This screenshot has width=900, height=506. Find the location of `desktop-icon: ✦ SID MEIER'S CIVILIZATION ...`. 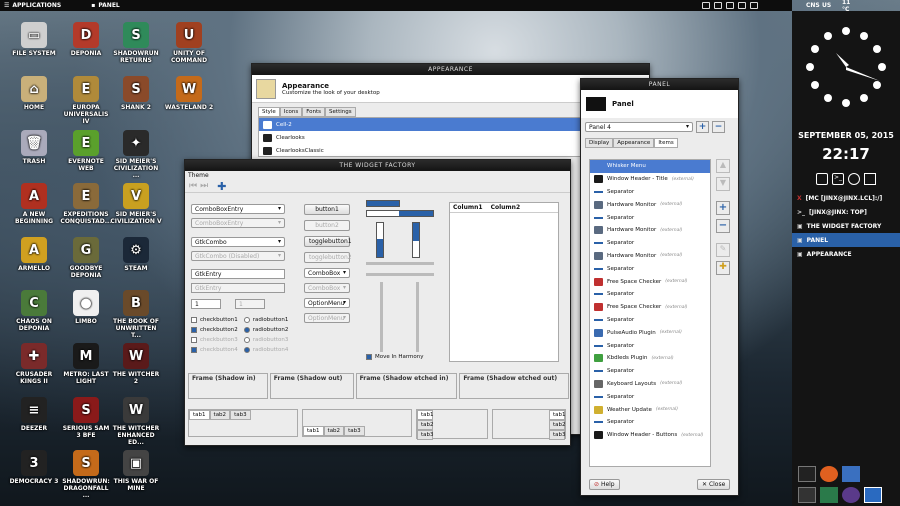

desktop-icon: ✦ SID MEIER'S CIVILIZATION ... is located at coordinates (136, 154).